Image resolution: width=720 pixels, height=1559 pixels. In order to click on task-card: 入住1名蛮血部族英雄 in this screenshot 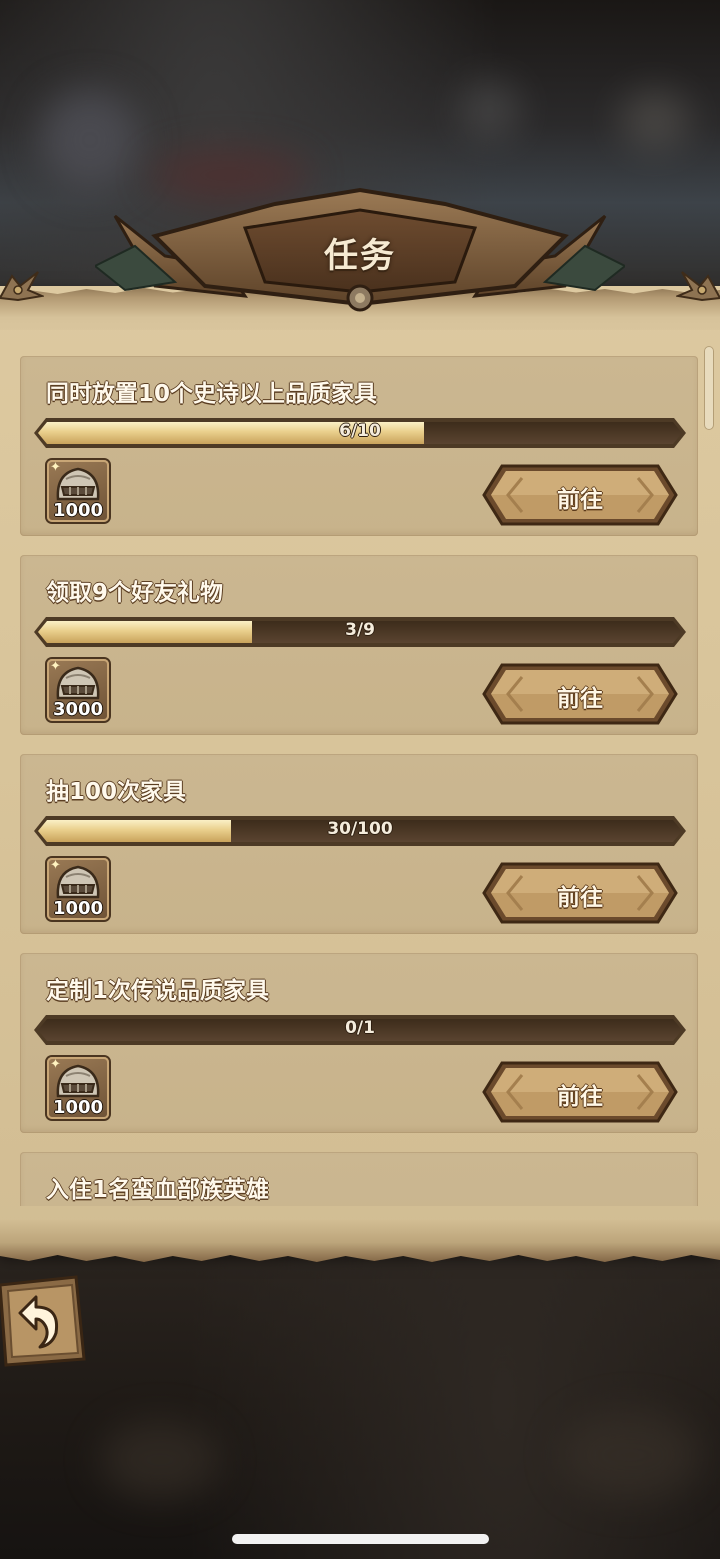, I will do `click(359, 1179)`.